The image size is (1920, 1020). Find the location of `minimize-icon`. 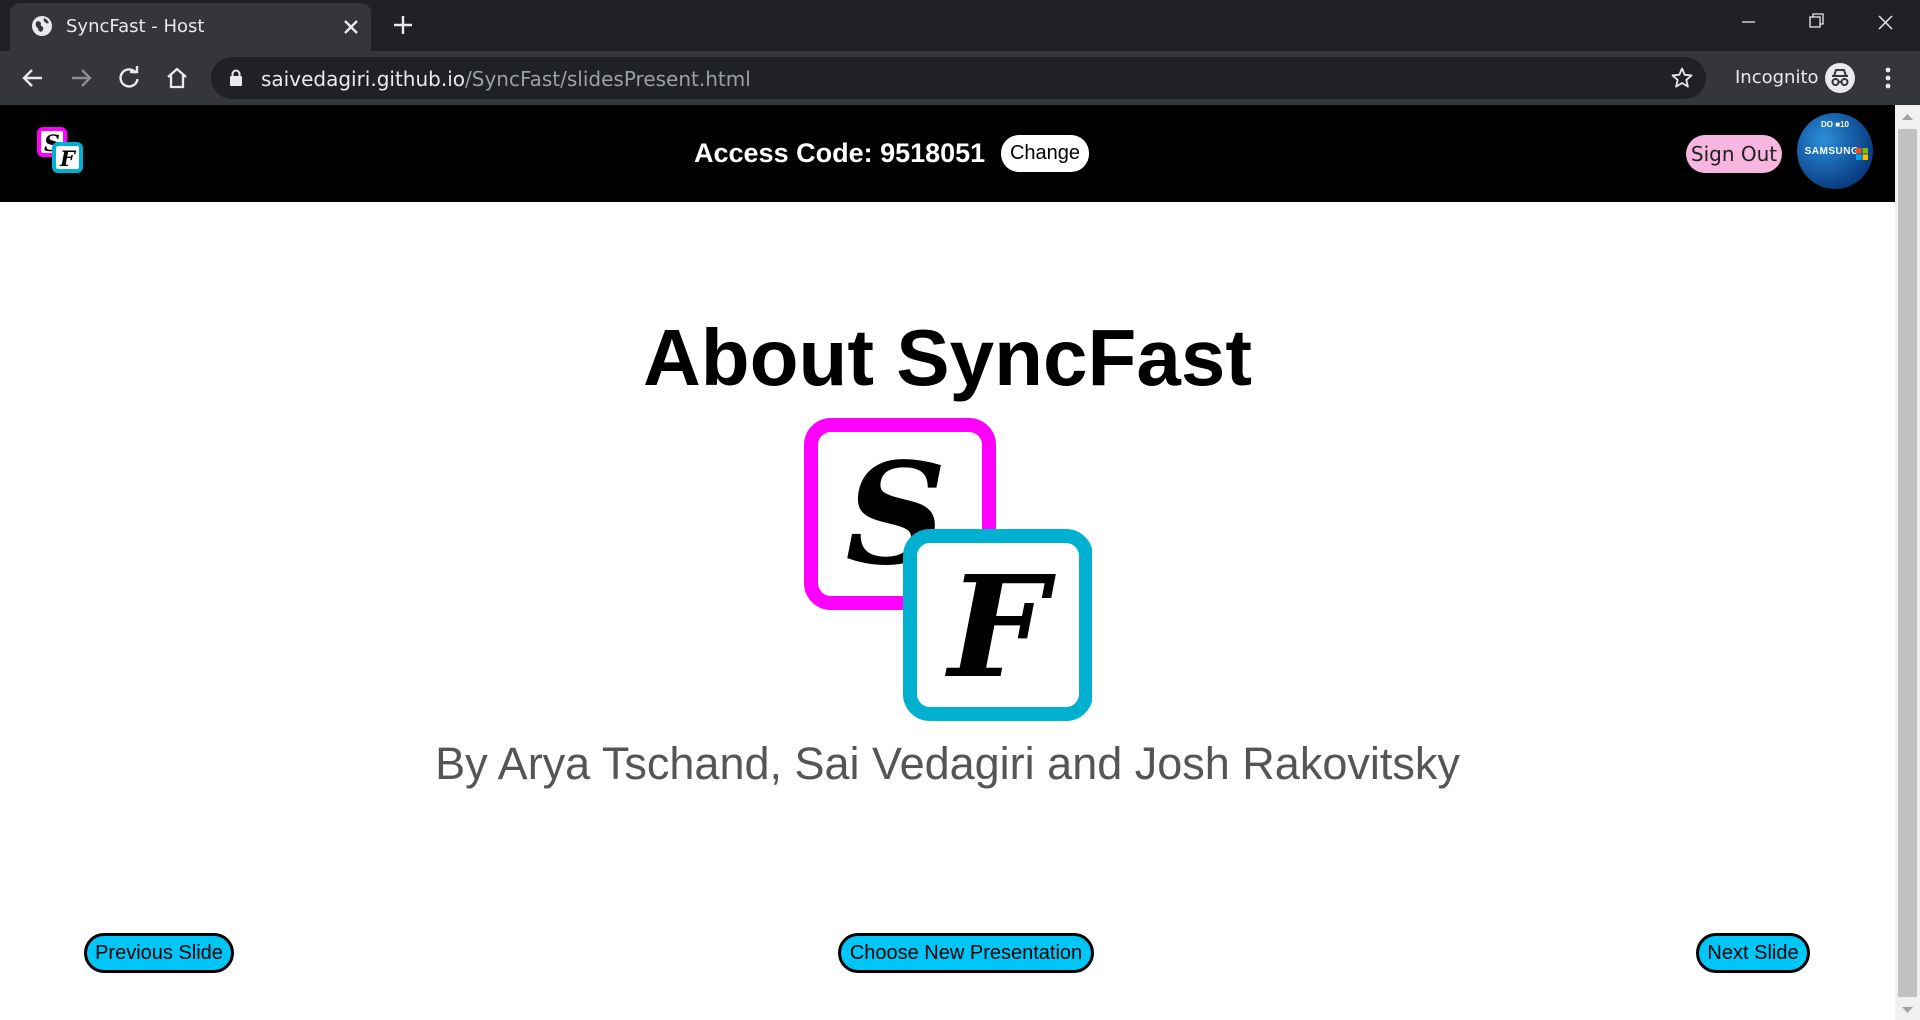

minimize-icon is located at coordinates (1748, 22).